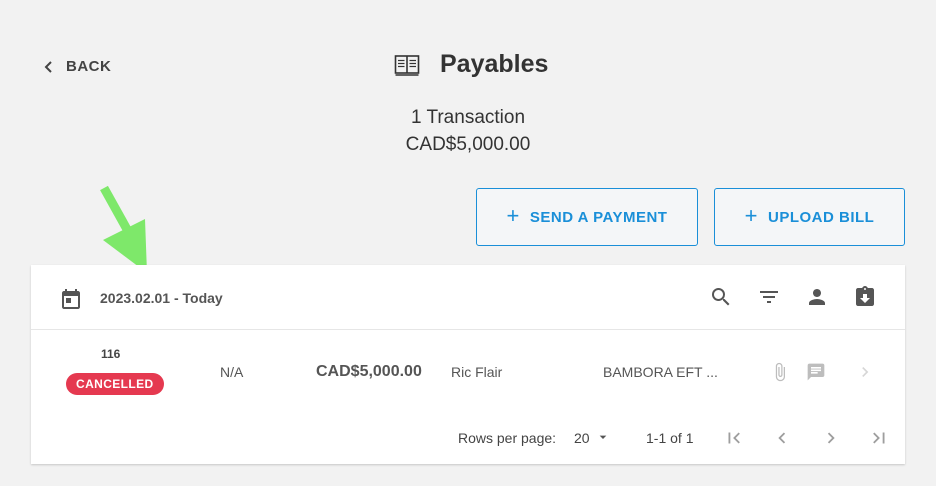 The image size is (936, 486). Describe the element at coordinates (89, 66) in the screenshot. I see `back-label: BACK` at that location.